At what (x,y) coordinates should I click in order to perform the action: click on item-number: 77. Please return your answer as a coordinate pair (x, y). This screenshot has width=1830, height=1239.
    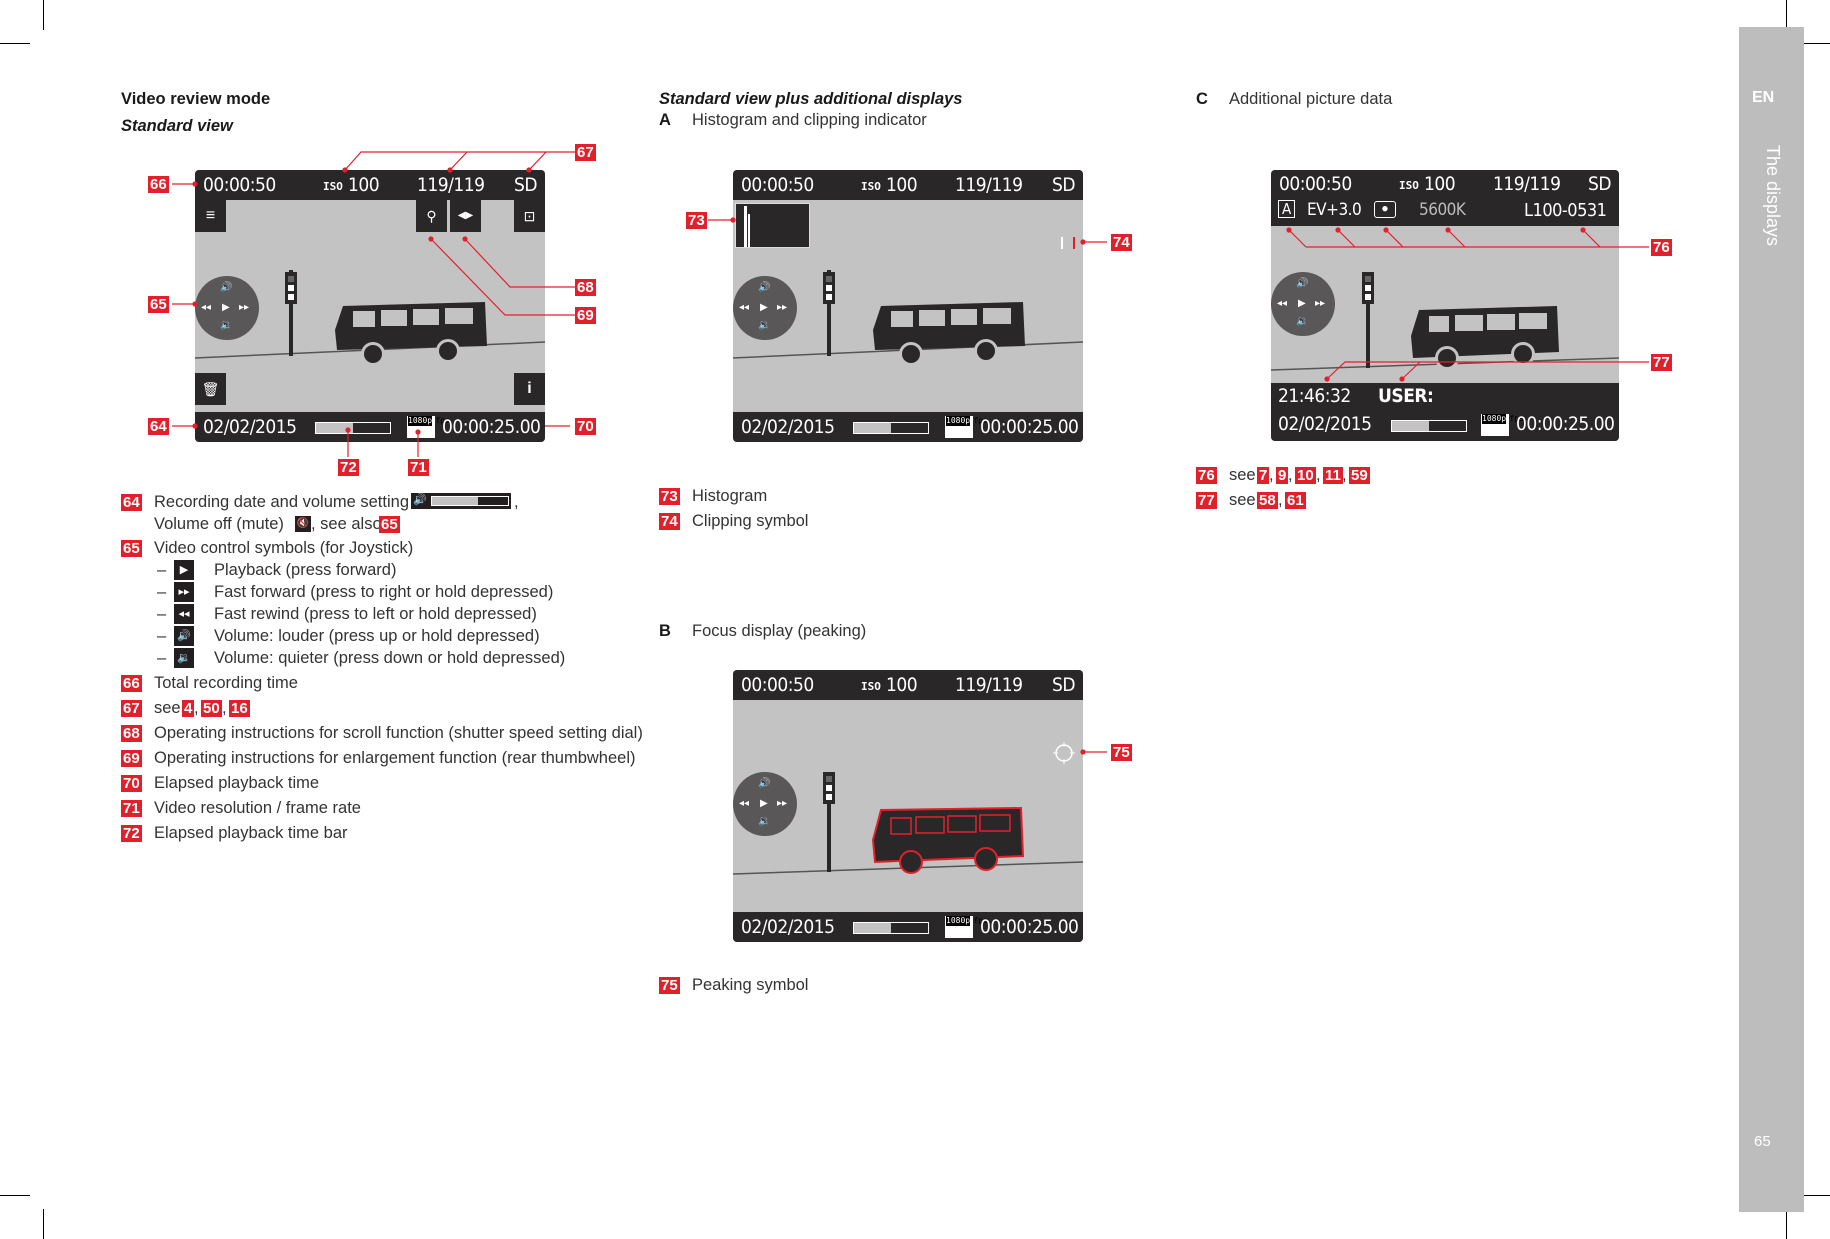
    Looking at the image, I should click on (1206, 500).